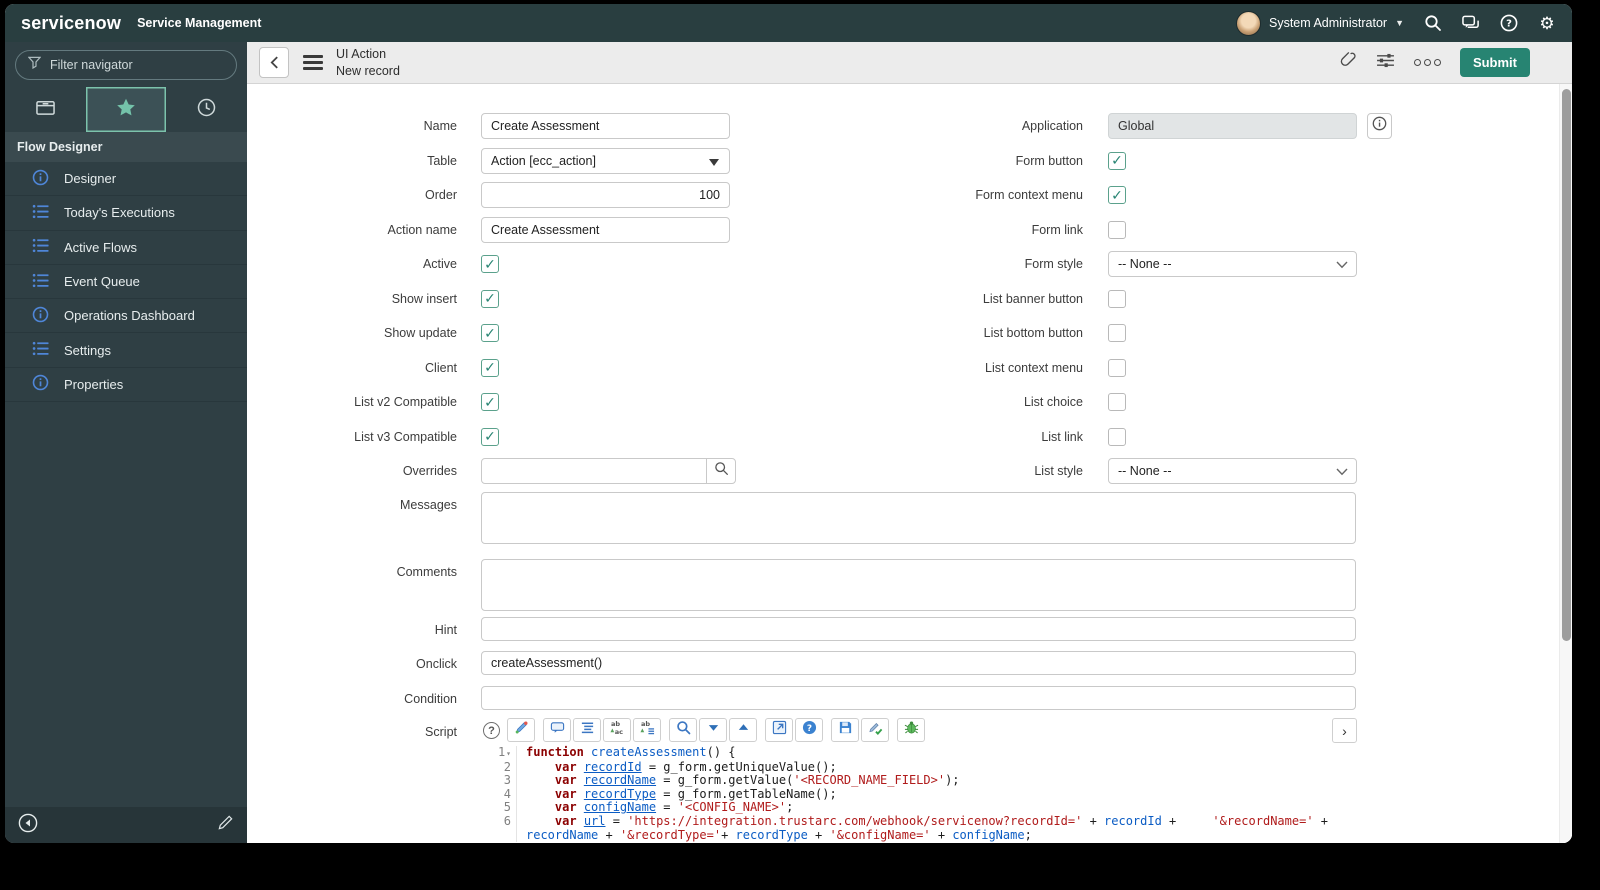 This screenshot has height=890, width=1600. Describe the element at coordinates (918, 585) in the screenshot. I see `comments-field` at that location.